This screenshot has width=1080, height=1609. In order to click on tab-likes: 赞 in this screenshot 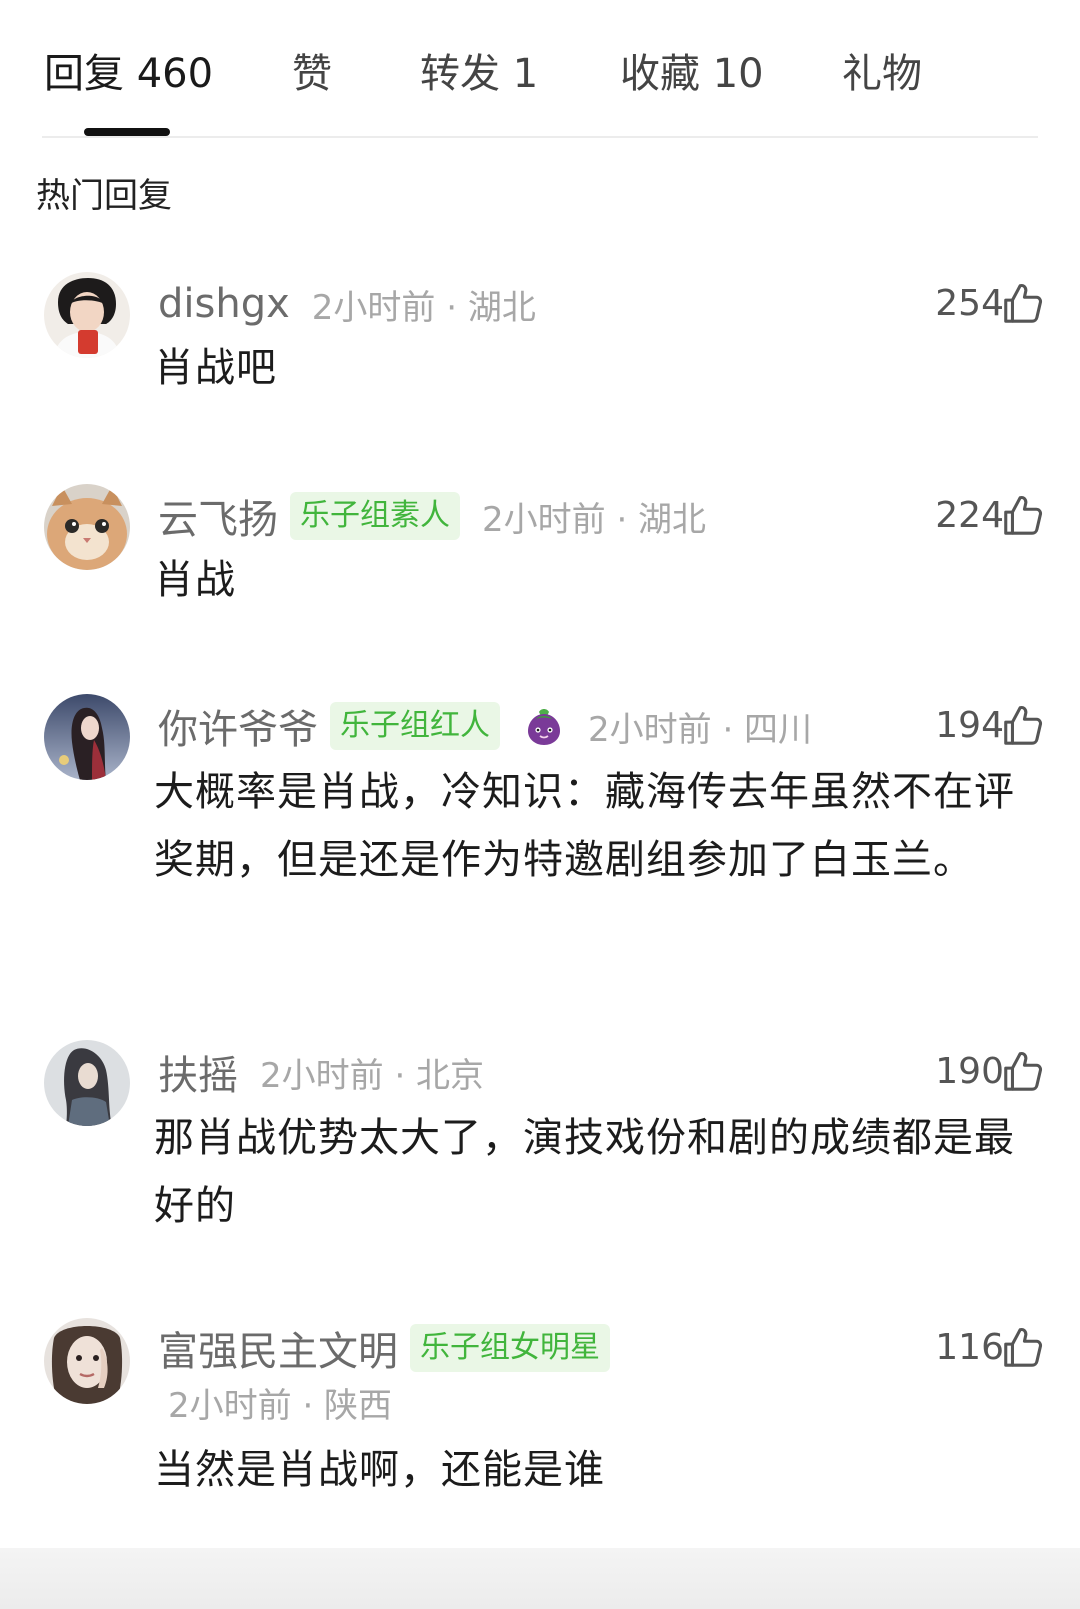, I will do `click(312, 74)`.